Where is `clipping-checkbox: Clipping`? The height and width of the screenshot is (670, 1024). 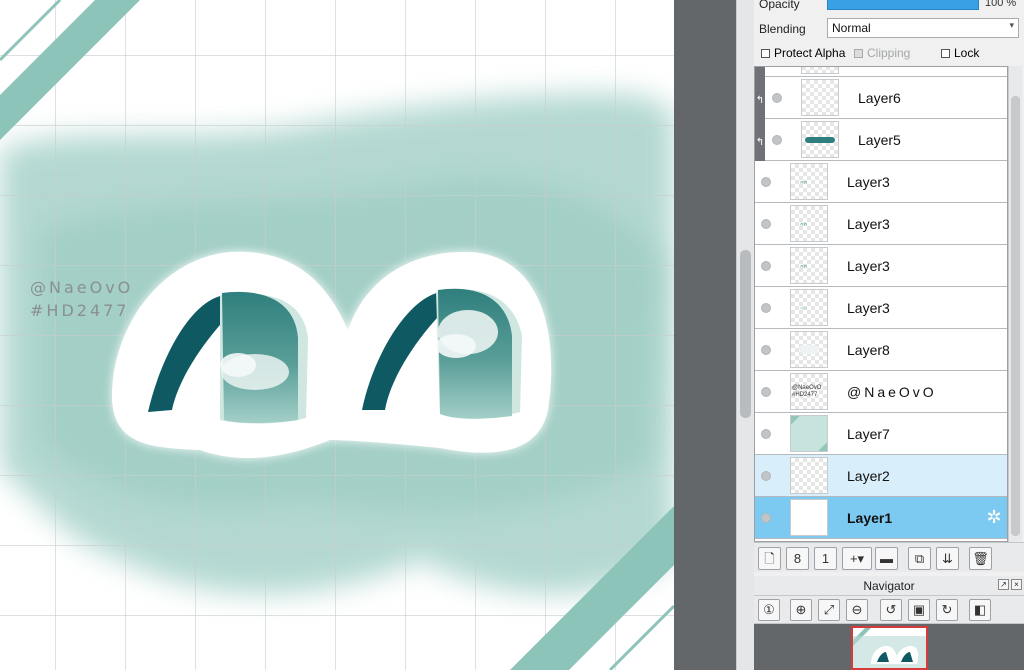
clipping-checkbox: Clipping is located at coordinates (882, 53).